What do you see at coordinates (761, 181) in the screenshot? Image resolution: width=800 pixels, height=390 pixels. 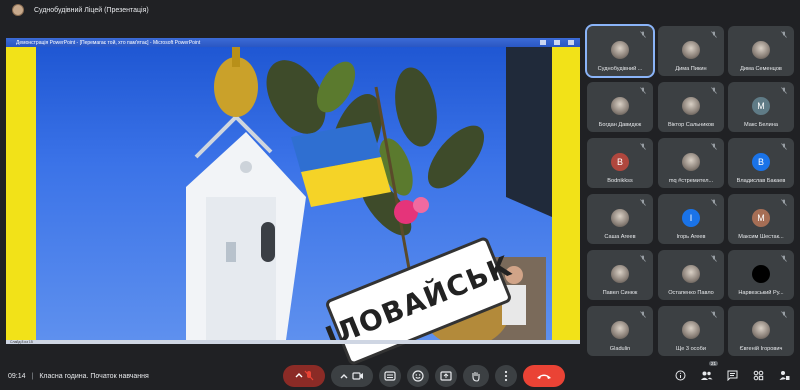 I see `participant-name: Владислав Бакаев` at bounding box center [761, 181].